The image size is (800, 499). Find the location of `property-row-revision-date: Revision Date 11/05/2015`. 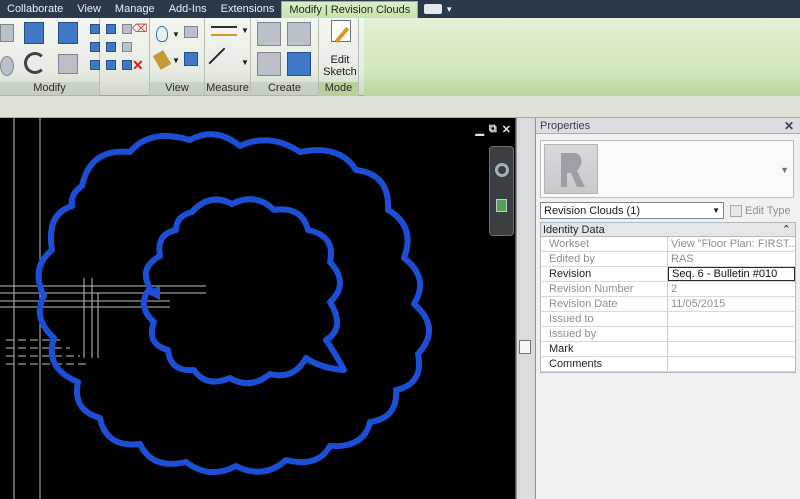

property-row-revision-date: Revision Date 11/05/2015 is located at coordinates (668, 304).